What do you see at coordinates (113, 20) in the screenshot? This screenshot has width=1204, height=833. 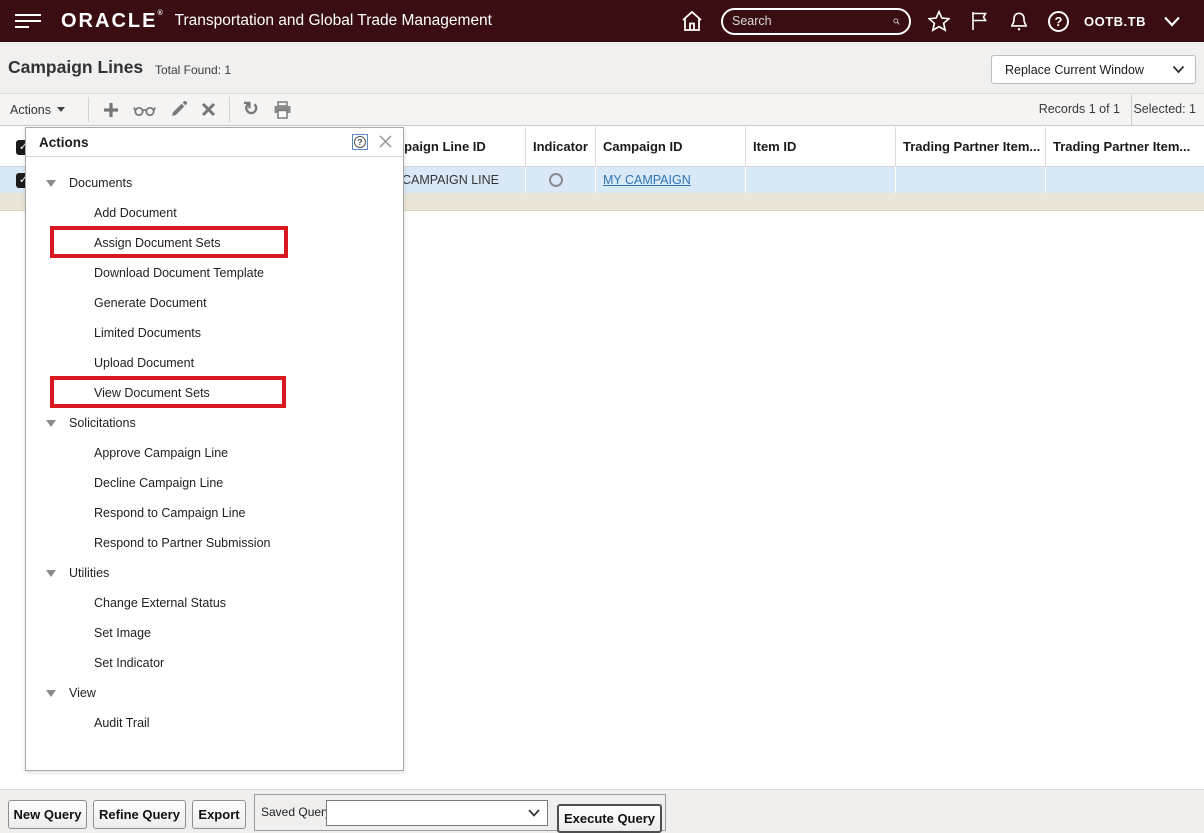 I see `oracle-logo: ORACLE®` at bounding box center [113, 20].